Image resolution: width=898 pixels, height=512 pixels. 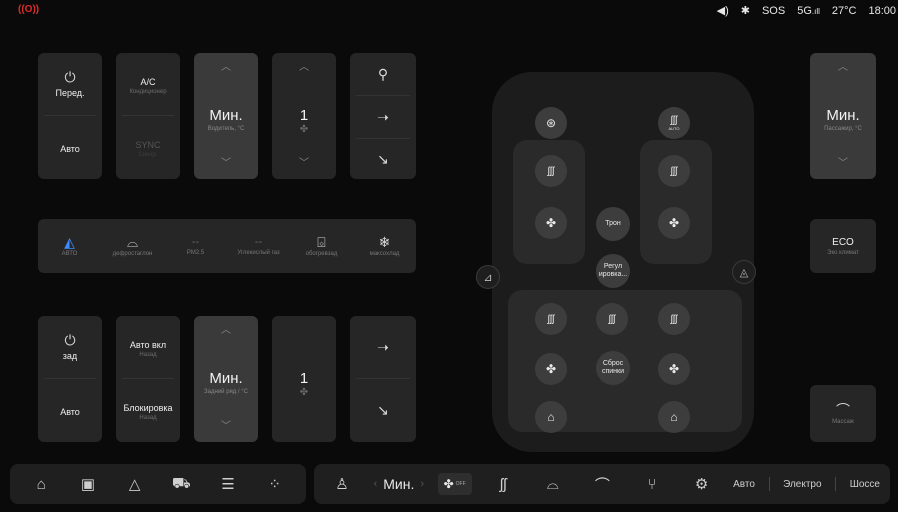 What do you see at coordinates (383, 159) in the screenshot?
I see `airflow-feet-button: ↘` at bounding box center [383, 159].